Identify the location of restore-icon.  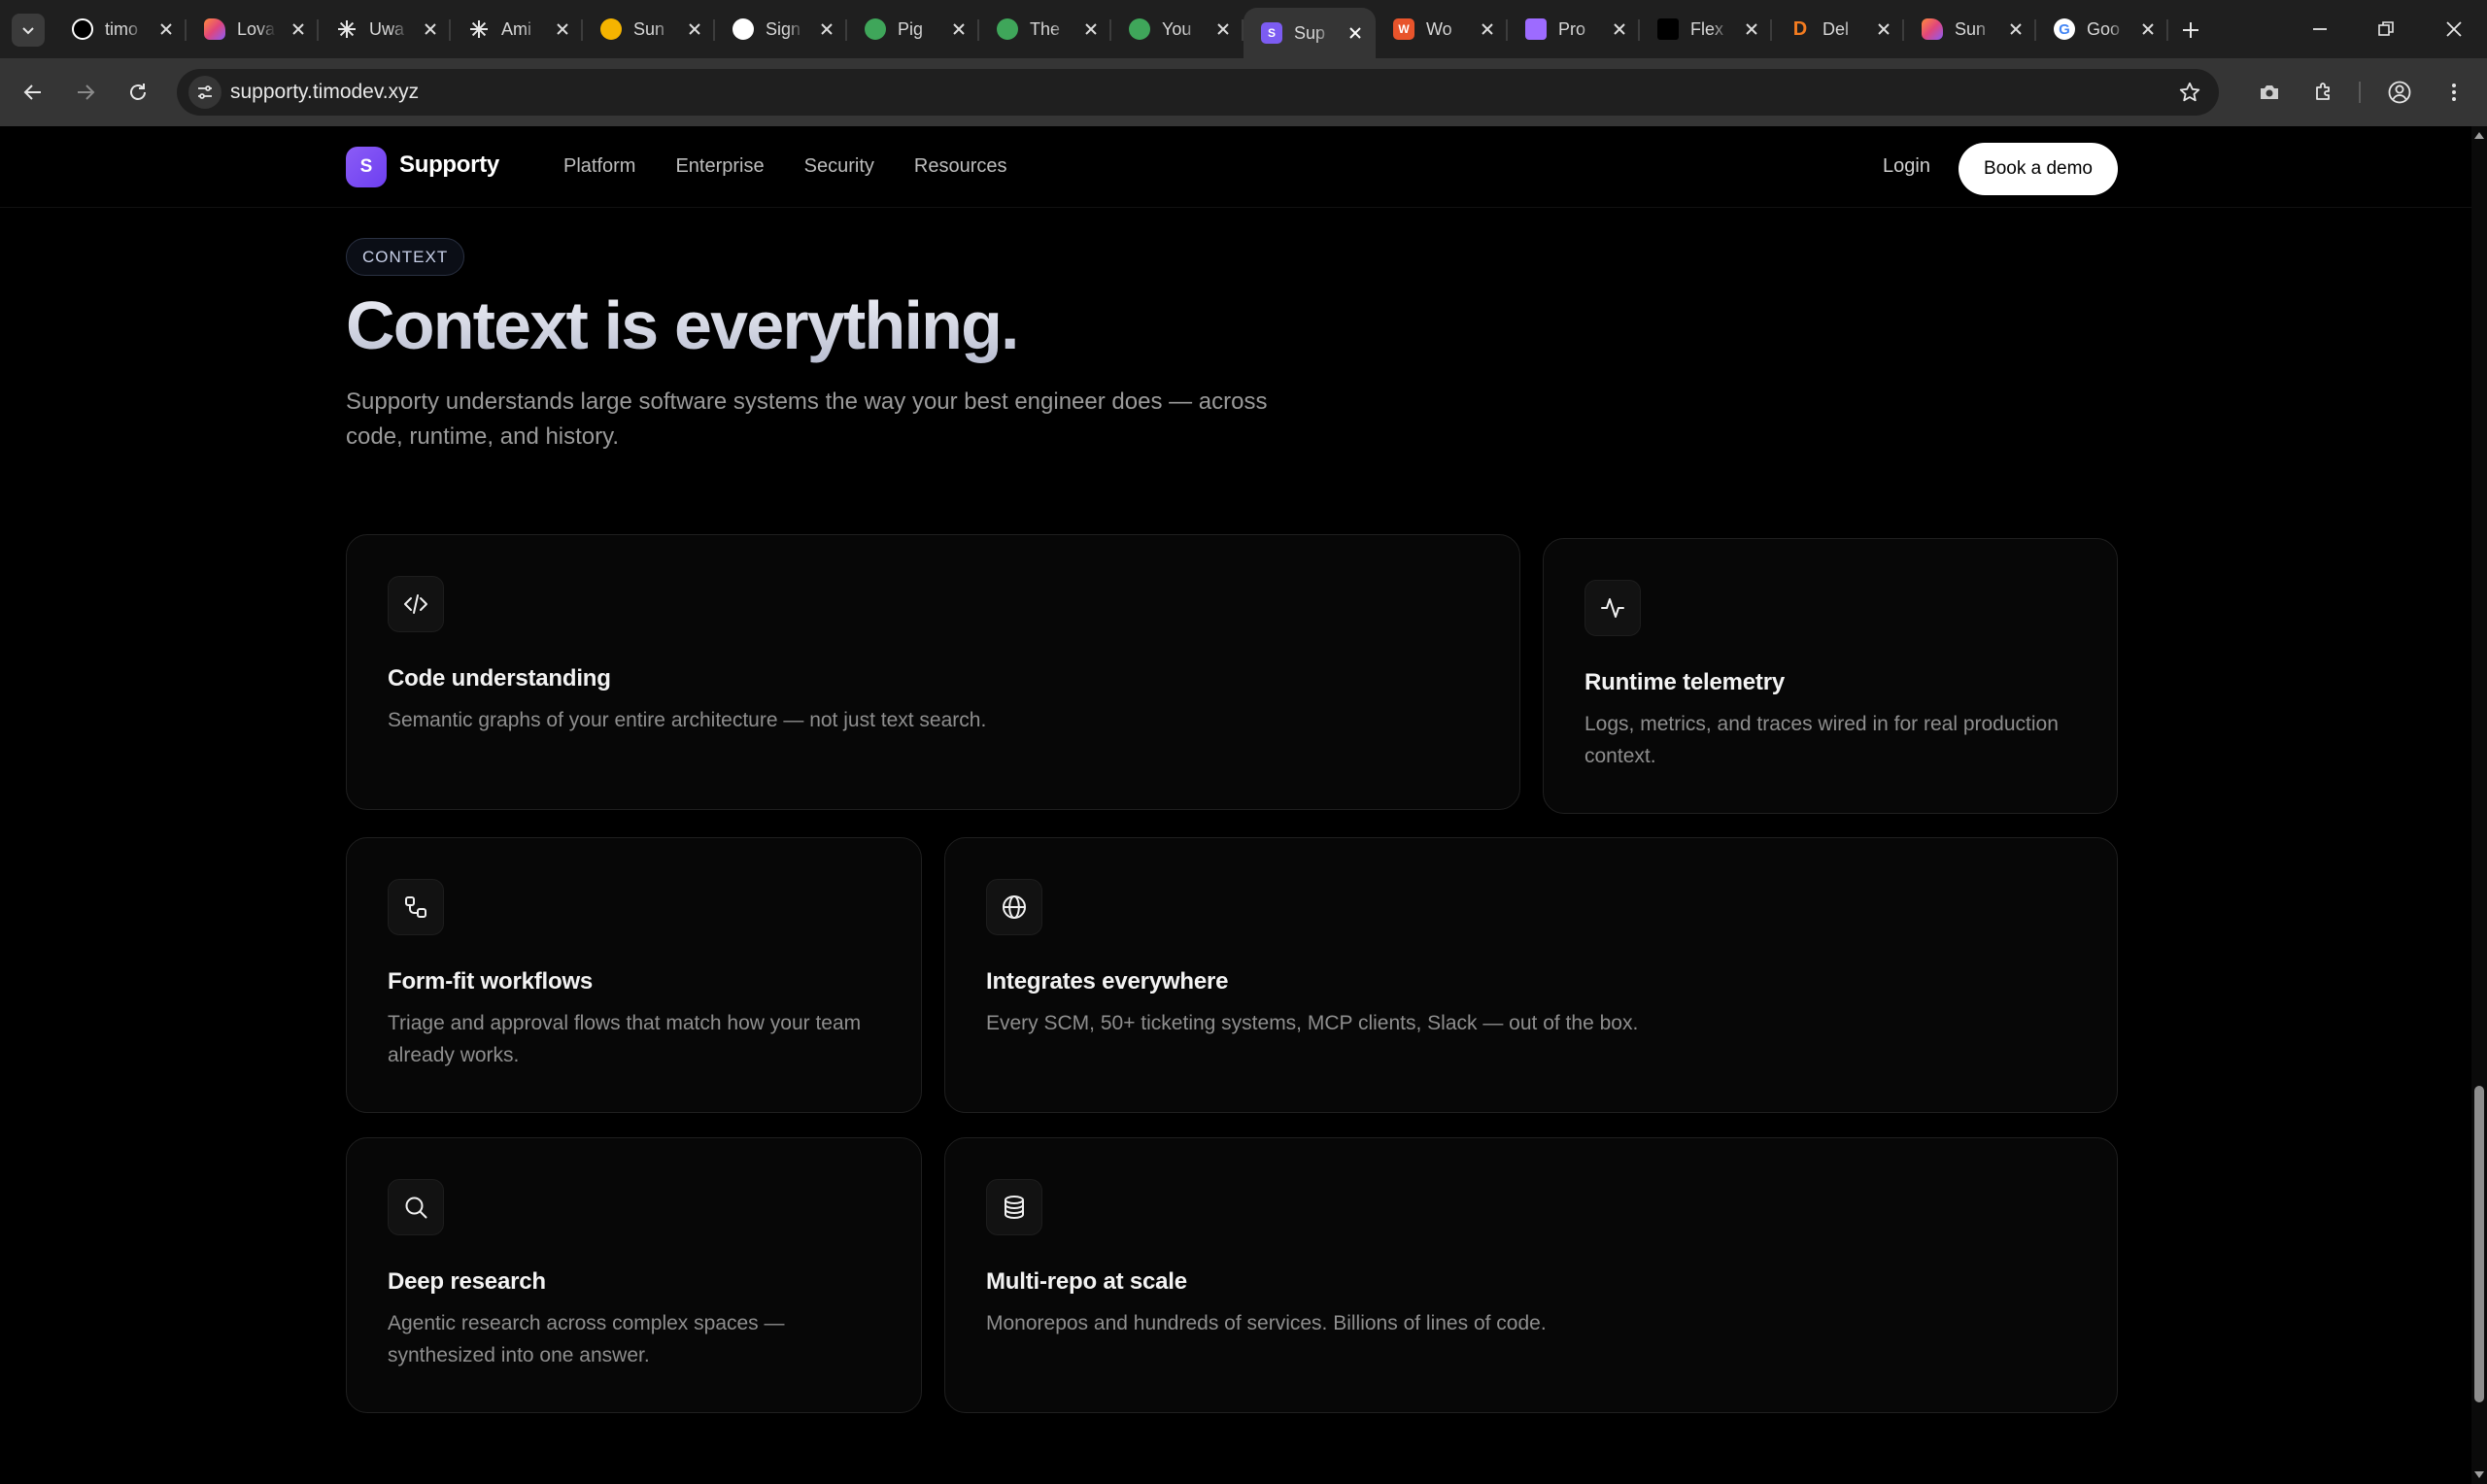
(2386, 28).